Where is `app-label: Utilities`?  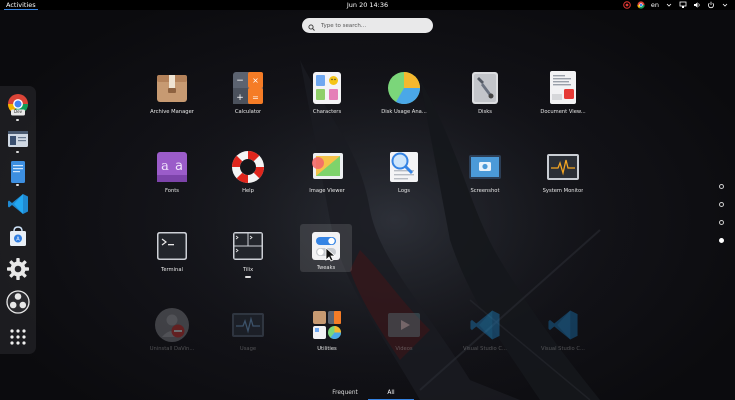
app-label: Utilities is located at coordinates (327, 349).